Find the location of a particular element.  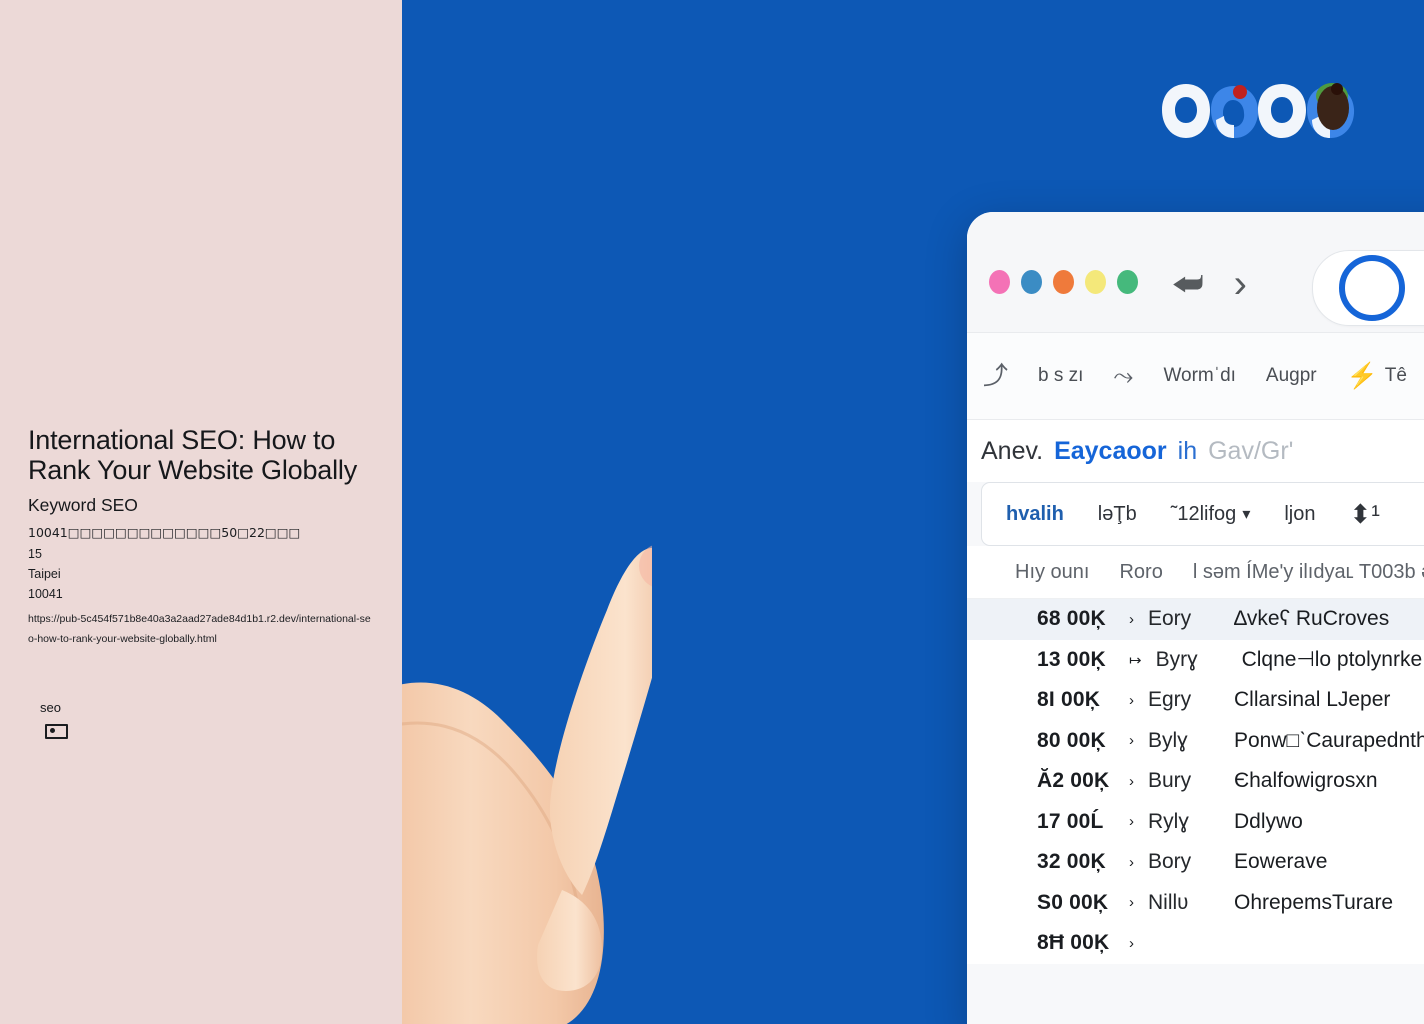

toolbar-item-1: ⤴ is located at coordinates (996, 375).